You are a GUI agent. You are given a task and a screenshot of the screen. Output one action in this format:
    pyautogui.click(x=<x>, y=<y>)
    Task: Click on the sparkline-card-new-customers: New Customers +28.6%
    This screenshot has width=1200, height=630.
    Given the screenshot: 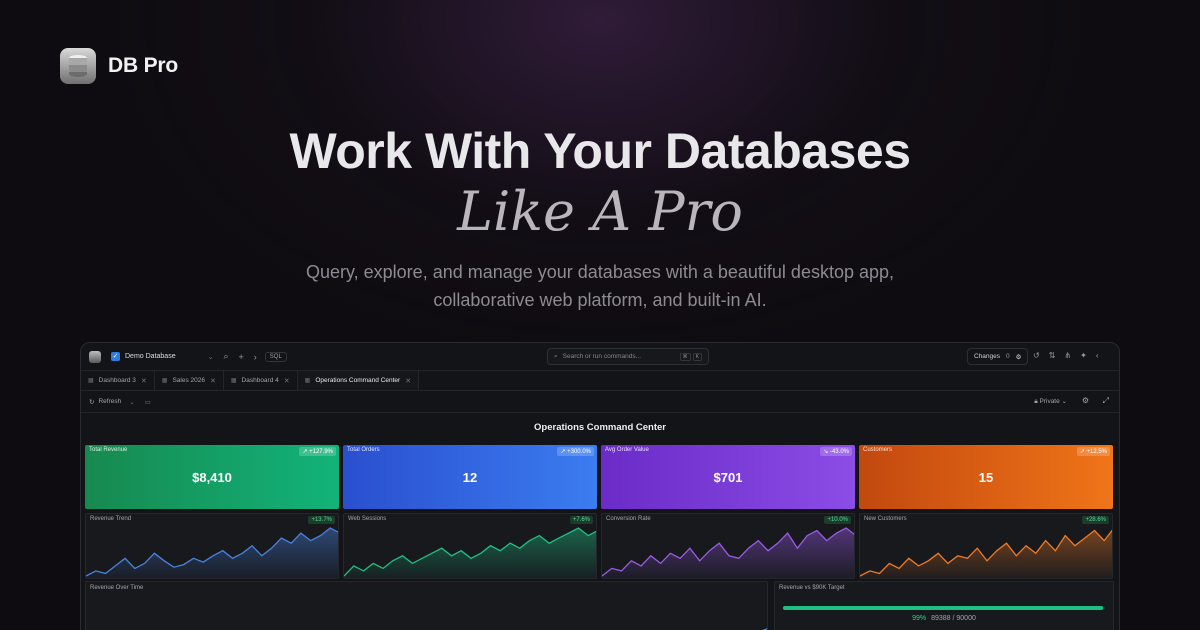 What is the action you would take?
    pyautogui.click(x=986, y=546)
    